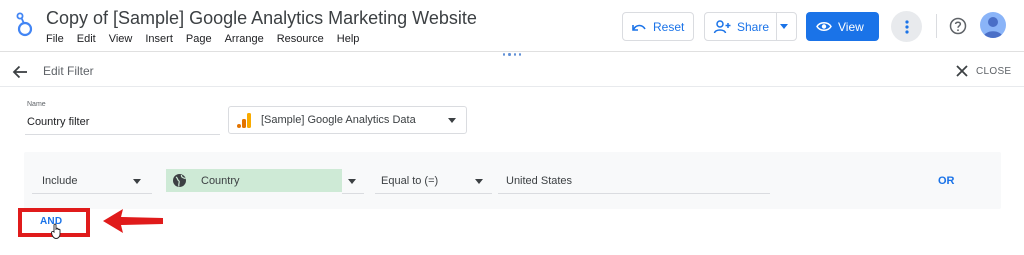 The height and width of the screenshot is (255, 1024). Describe the element at coordinates (993, 27) in the screenshot. I see `user-avatar-icon` at that location.